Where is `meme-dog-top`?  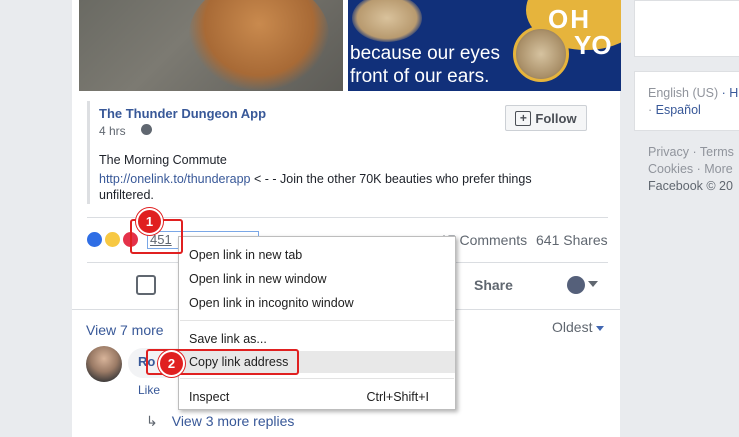
meme-dog-top is located at coordinates (387, 21).